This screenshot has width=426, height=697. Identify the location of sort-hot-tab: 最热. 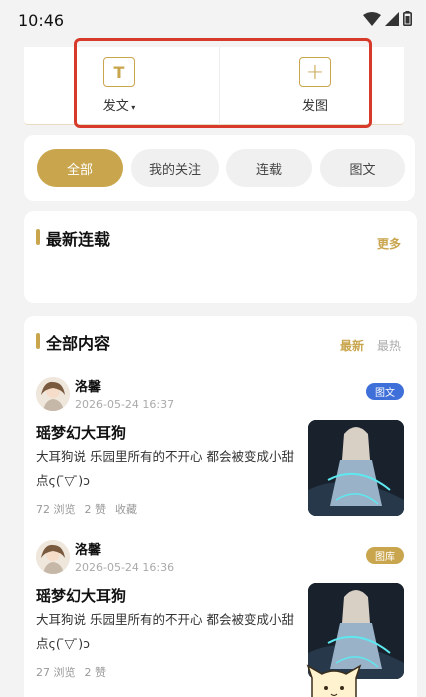
(389, 345).